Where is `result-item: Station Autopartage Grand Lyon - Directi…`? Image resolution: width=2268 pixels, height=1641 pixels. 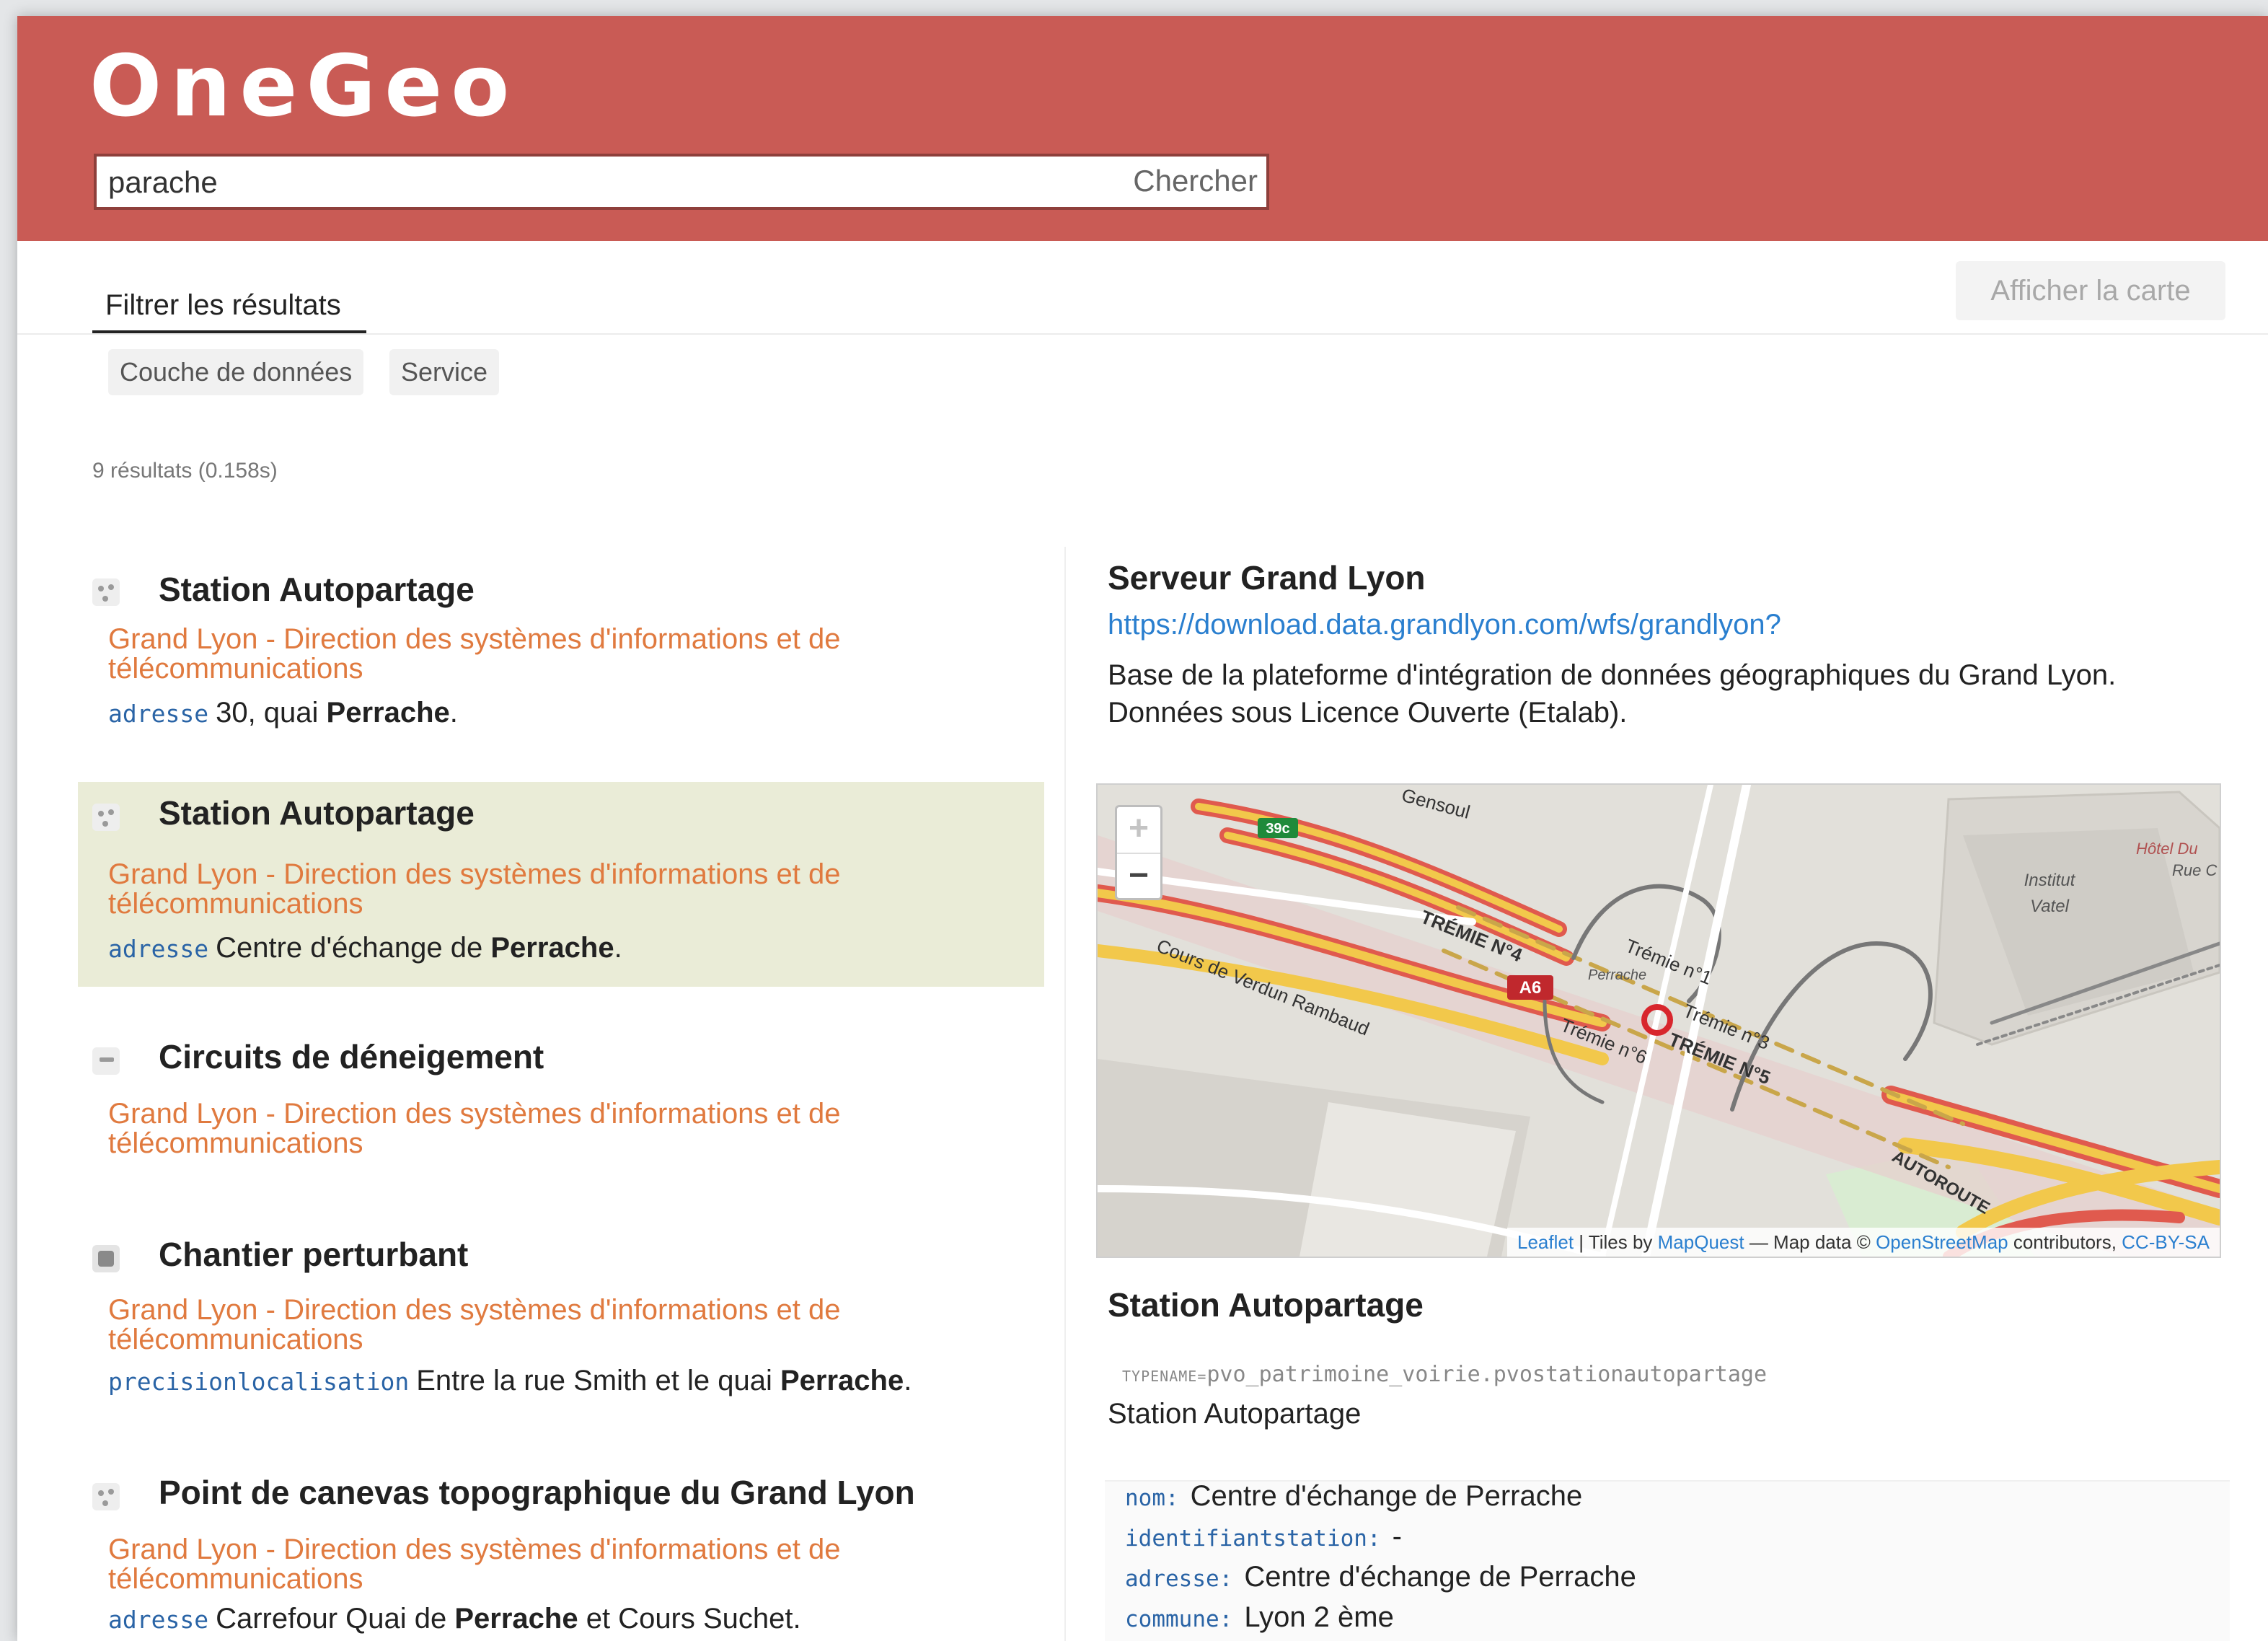 result-item: Station Autopartage Grand Lyon - Directi… is located at coordinates (561, 650).